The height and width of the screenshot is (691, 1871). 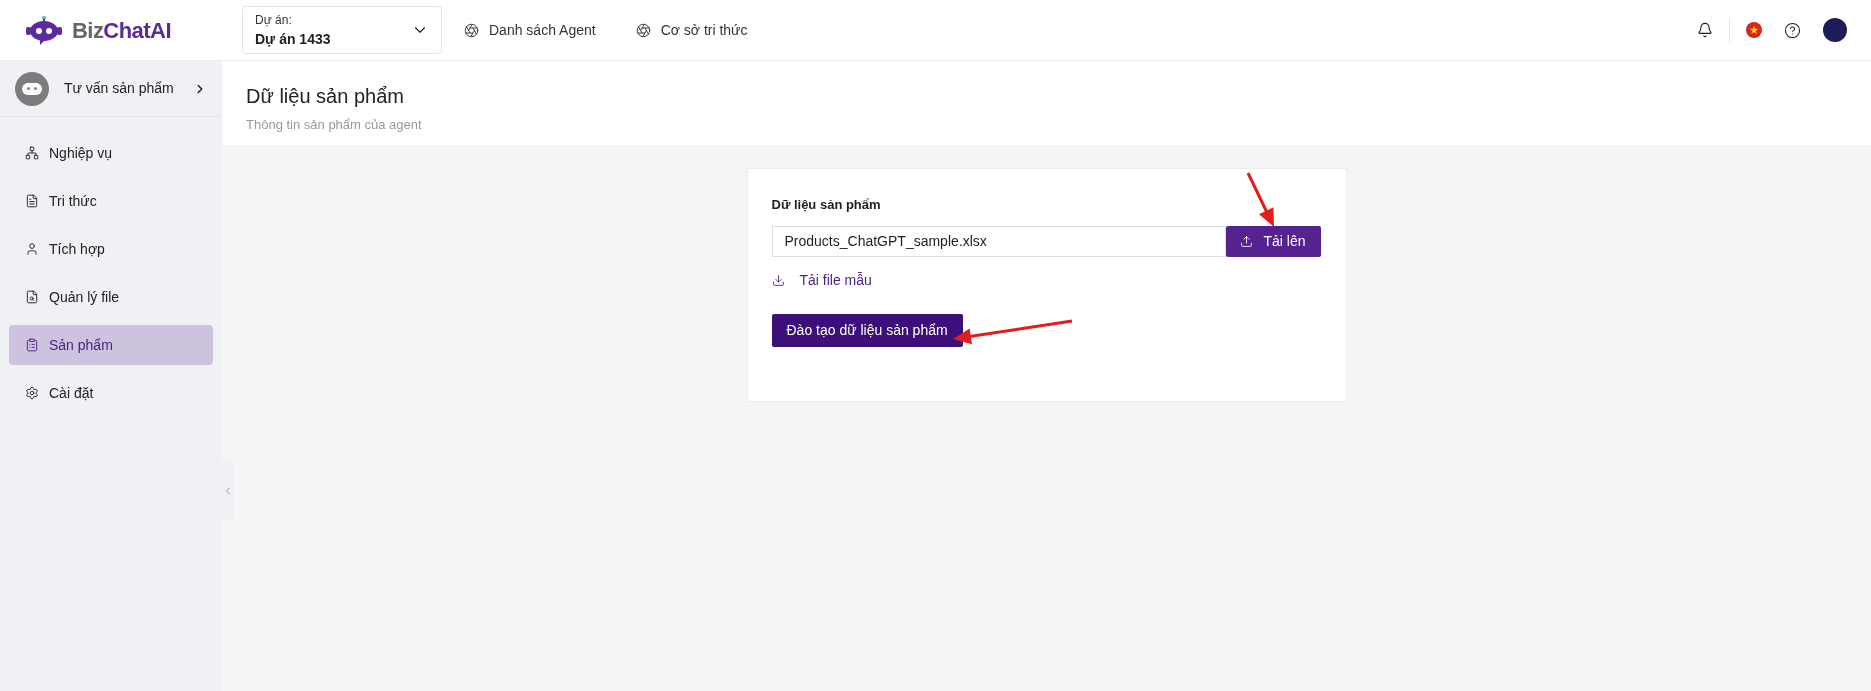 What do you see at coordinates (1835, 30) in the screenshot?
I see `user-avatar` at bounding box center [1835, 30].